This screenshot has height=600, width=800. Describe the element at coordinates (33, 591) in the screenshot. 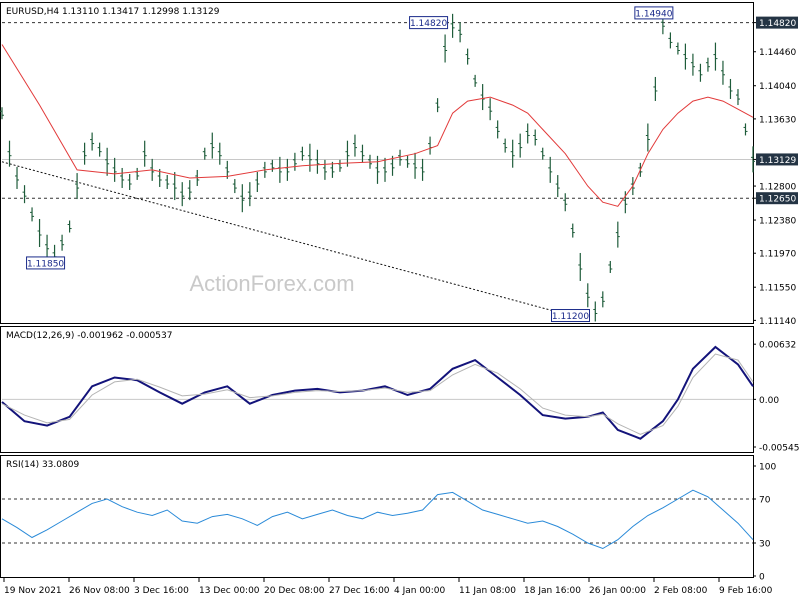

I see `x-tick-label: 19 Nov 2021` at that location.